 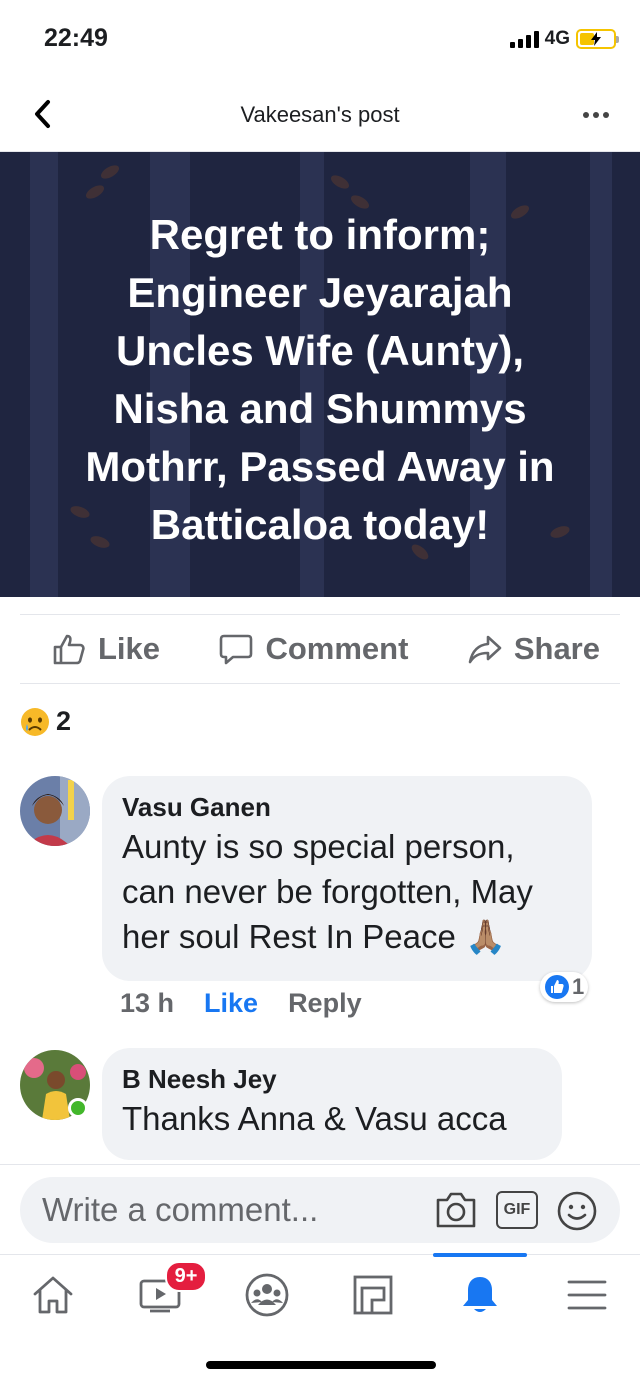 I want to click on status-bar: 22:49 4G, so click(x=320, y=40).